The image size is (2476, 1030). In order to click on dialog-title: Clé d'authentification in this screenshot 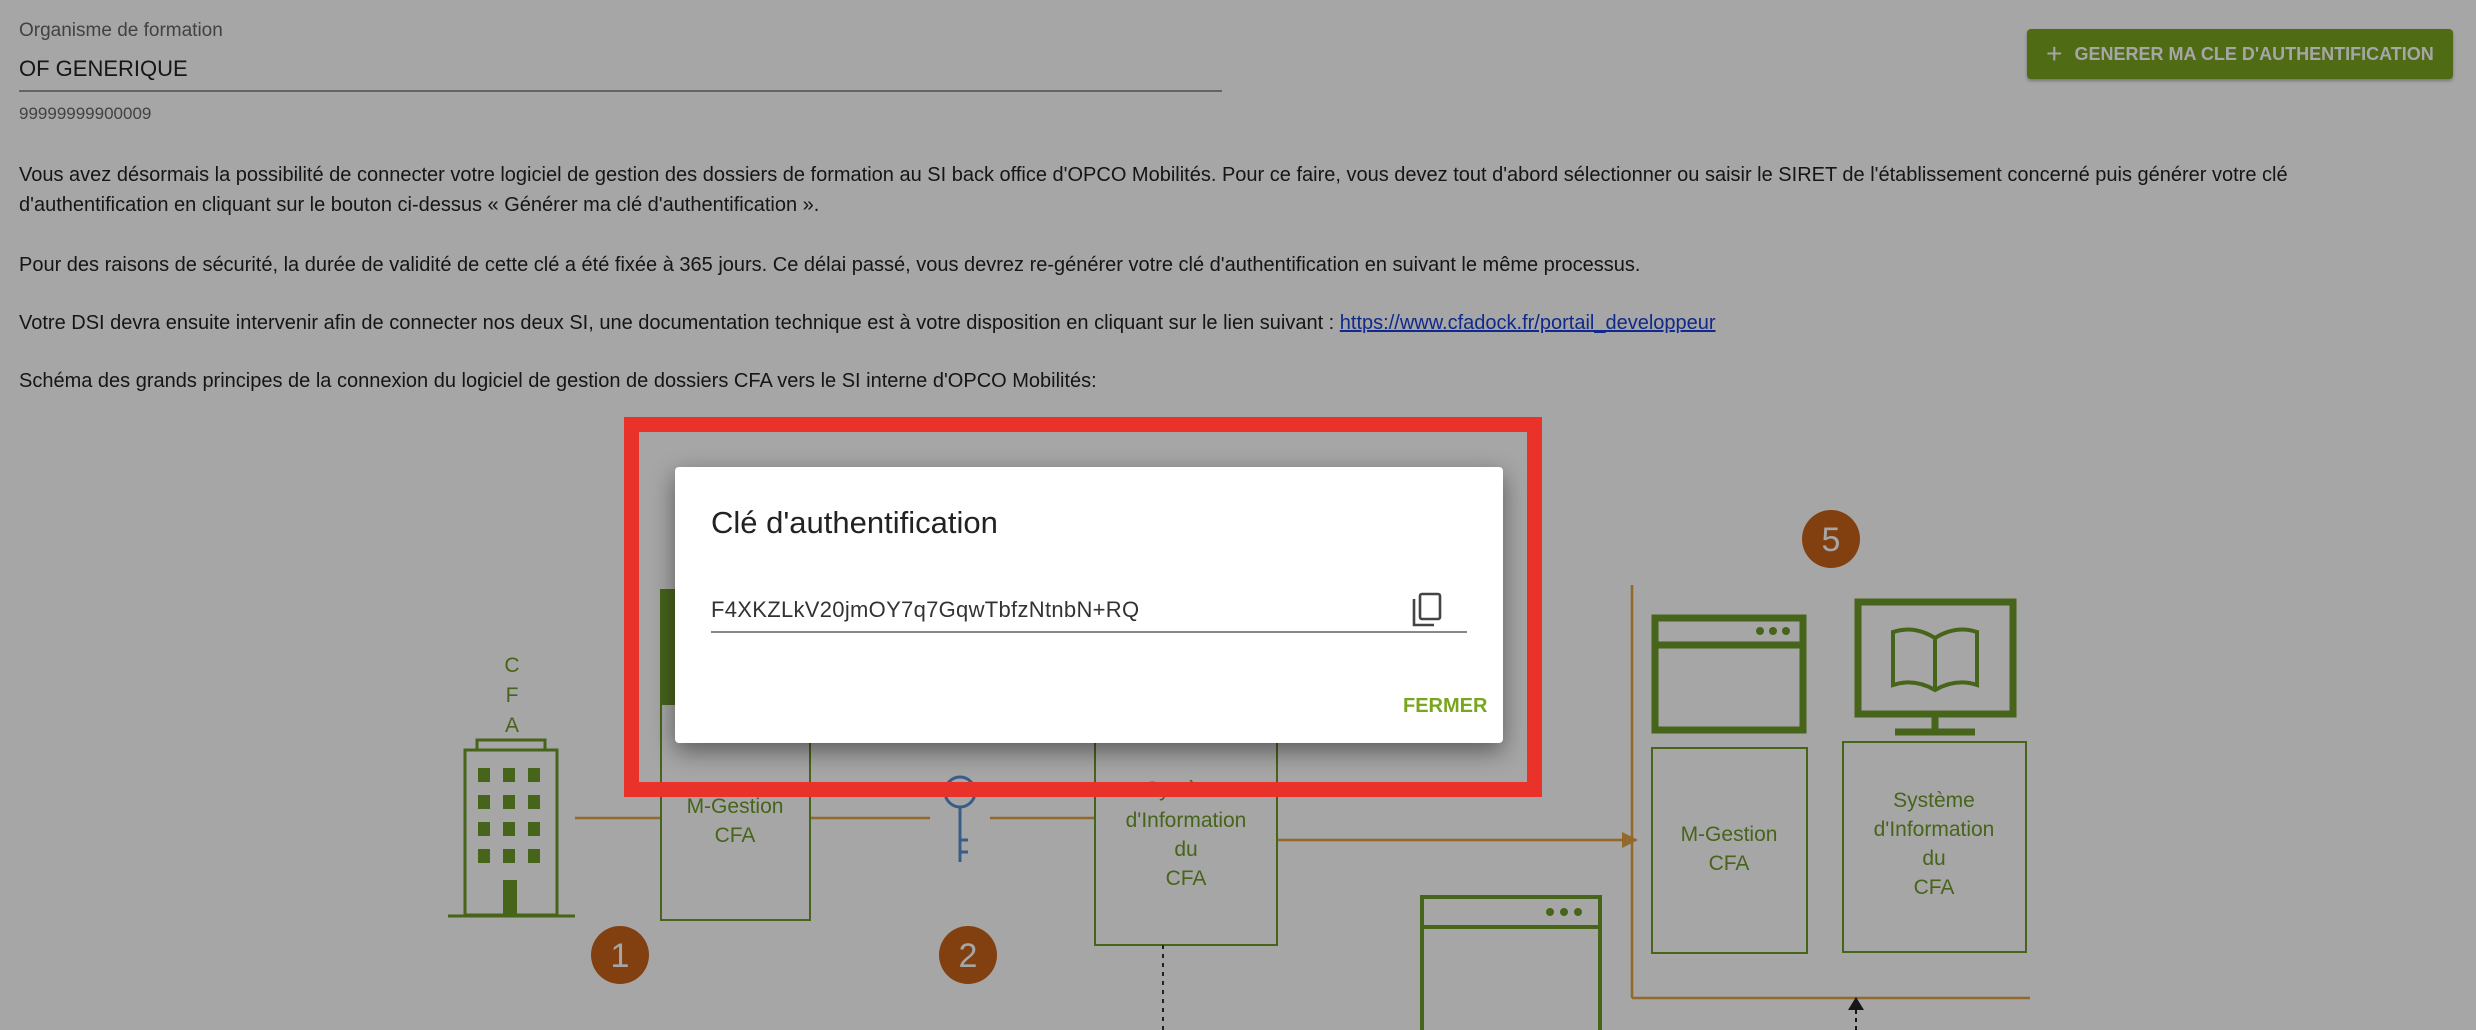, I will do `click(854, 522)`.